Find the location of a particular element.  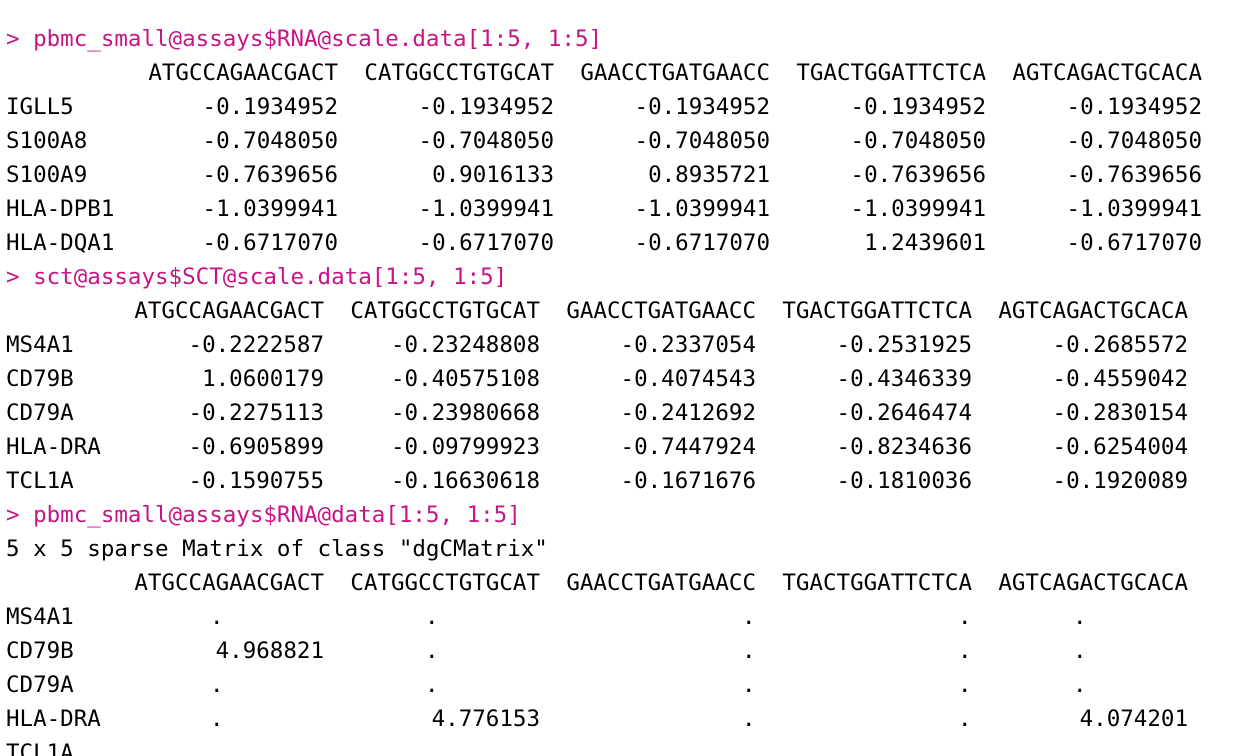

matrix-cell: -0.4346339 is located at coordinates (904, 379).